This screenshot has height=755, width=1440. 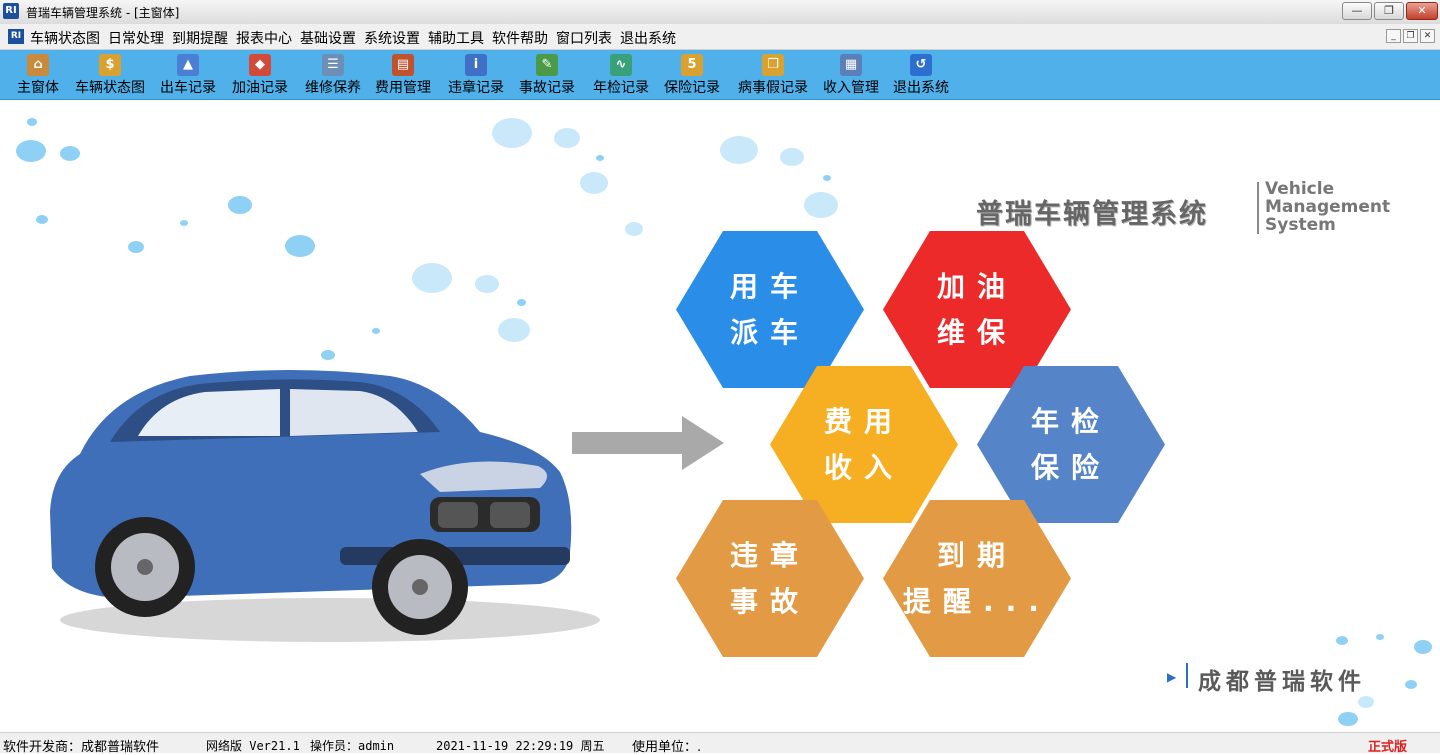 I want to click on arrow-right-icon, so click(x=648, y=443).